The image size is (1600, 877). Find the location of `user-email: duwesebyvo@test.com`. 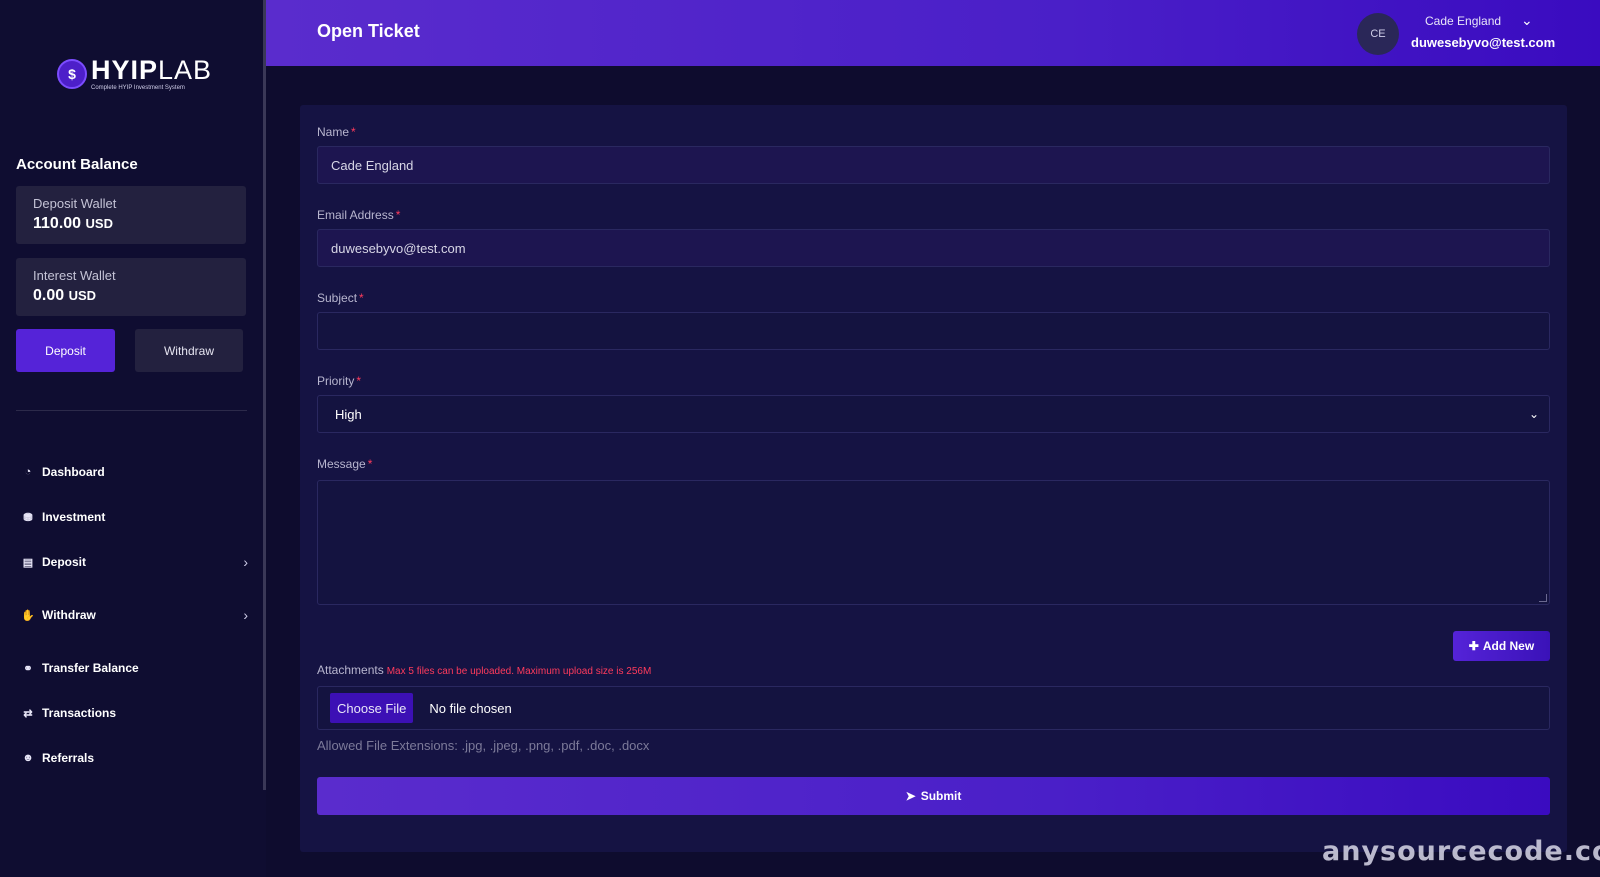

user-email: duwesebyvo@test.com is located at coordinates (1483, 42).